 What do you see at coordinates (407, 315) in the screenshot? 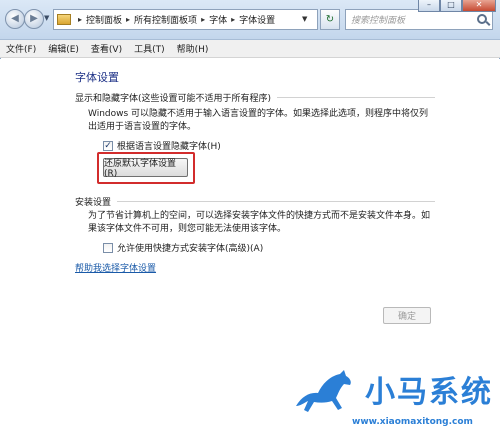
I see `ok-button: 确定` at bounding box center [407, 315].